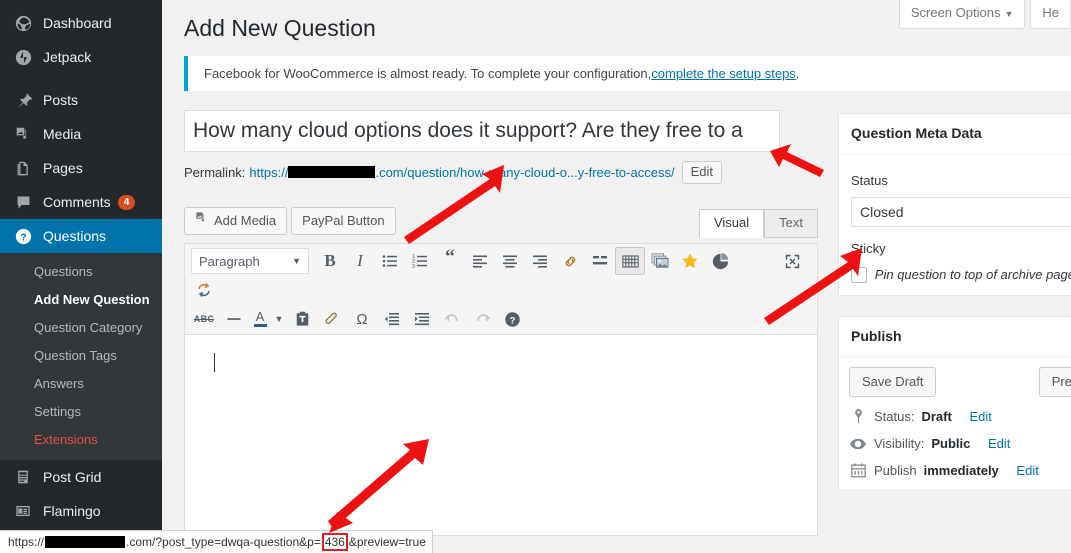 This screenshot has height=553, width=1071. What do you see at coordinates (510, 261) in the screenshot?
I see `align-center-icon` at bounding box center [510, 261].